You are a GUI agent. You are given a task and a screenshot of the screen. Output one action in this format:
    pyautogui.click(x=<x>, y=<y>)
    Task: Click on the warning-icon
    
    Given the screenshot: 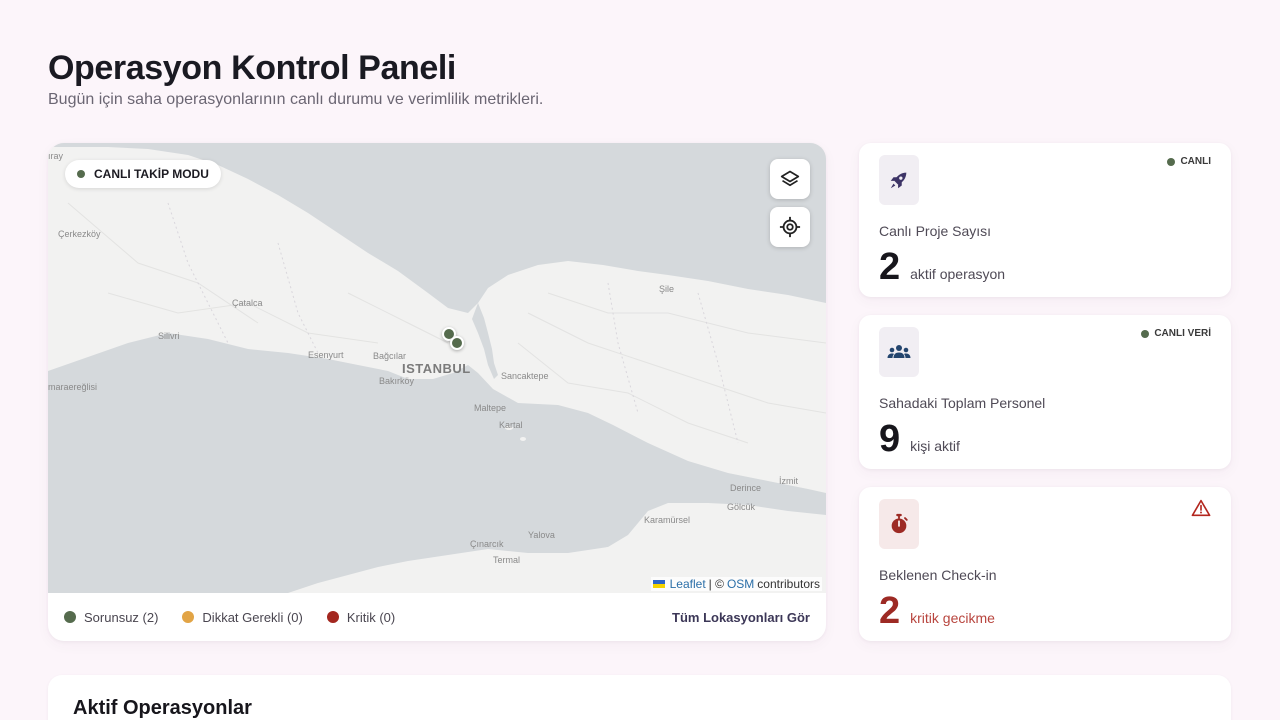 What is the action you would take?
    pyautogui.click(x=1201, y=510)
    